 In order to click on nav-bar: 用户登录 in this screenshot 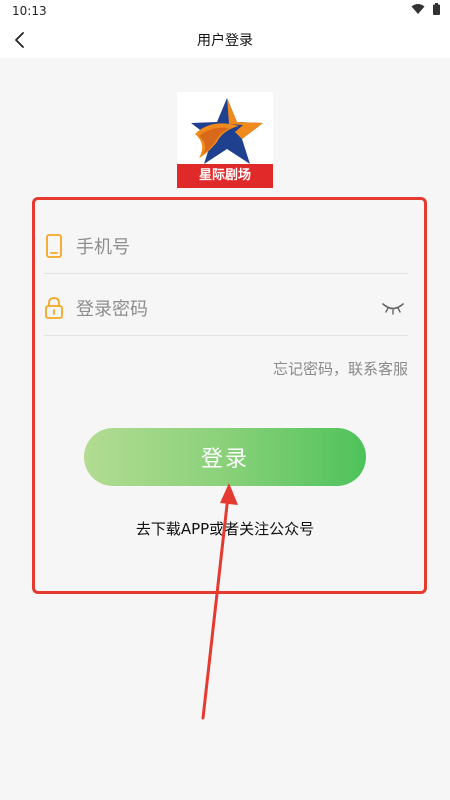, I will do `click(225, 40)`.